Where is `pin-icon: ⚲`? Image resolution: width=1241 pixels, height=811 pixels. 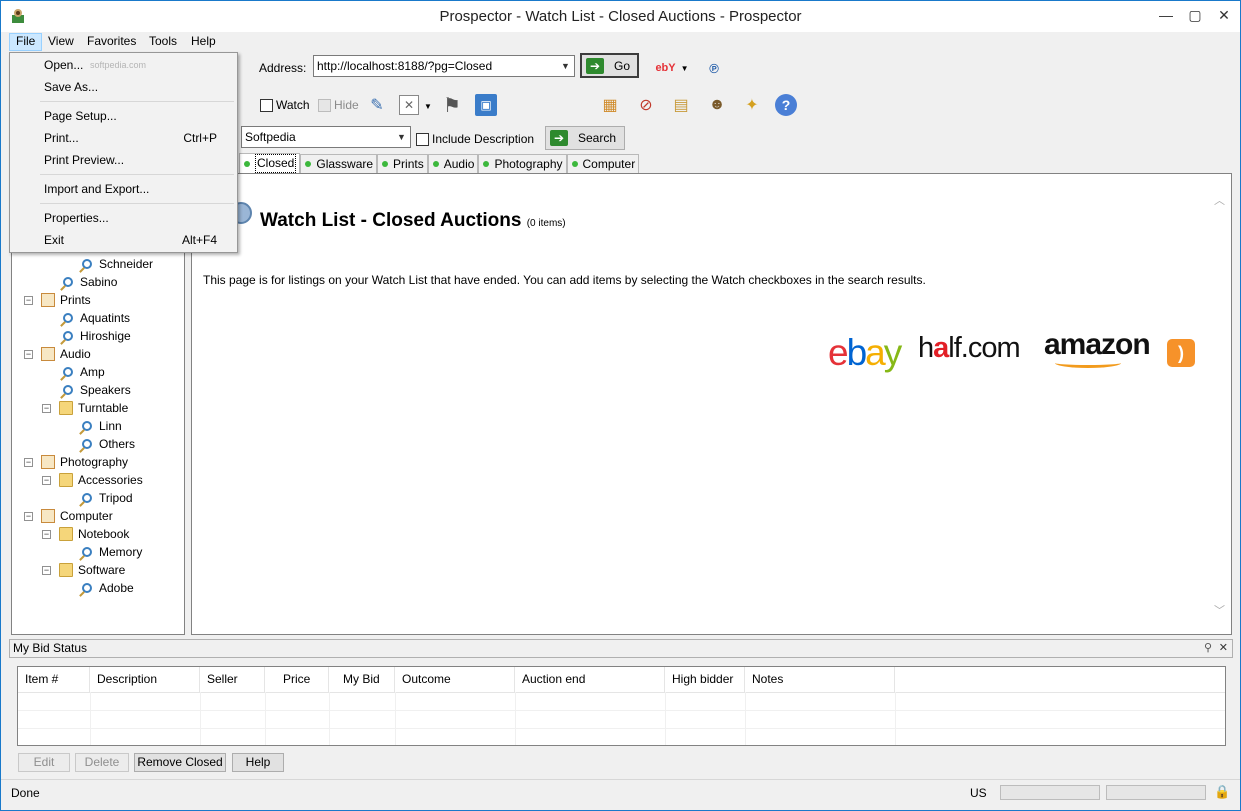 pin-icon: ⚲ is located at coordinates (1208, 648).